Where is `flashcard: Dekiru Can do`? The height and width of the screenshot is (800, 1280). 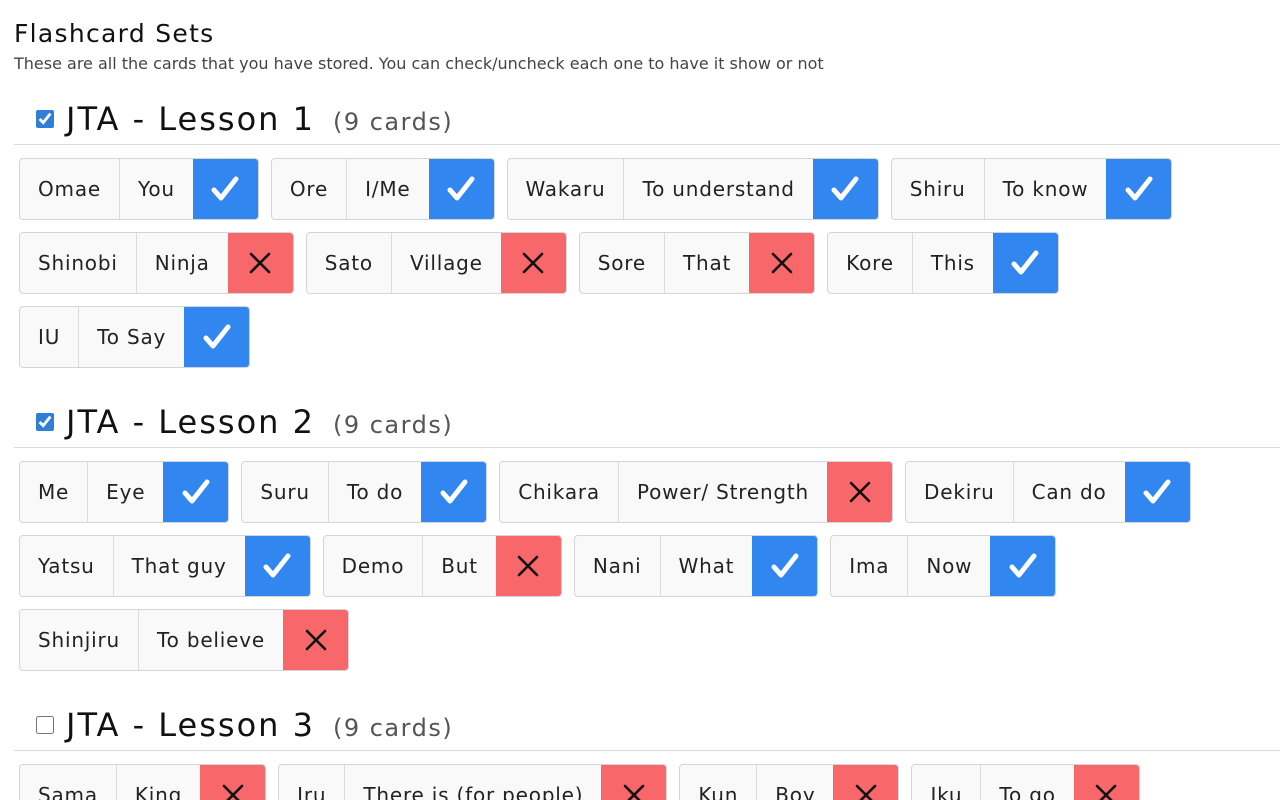
flashcard: Dekiru Can do is located at coordinates (1048, 492).